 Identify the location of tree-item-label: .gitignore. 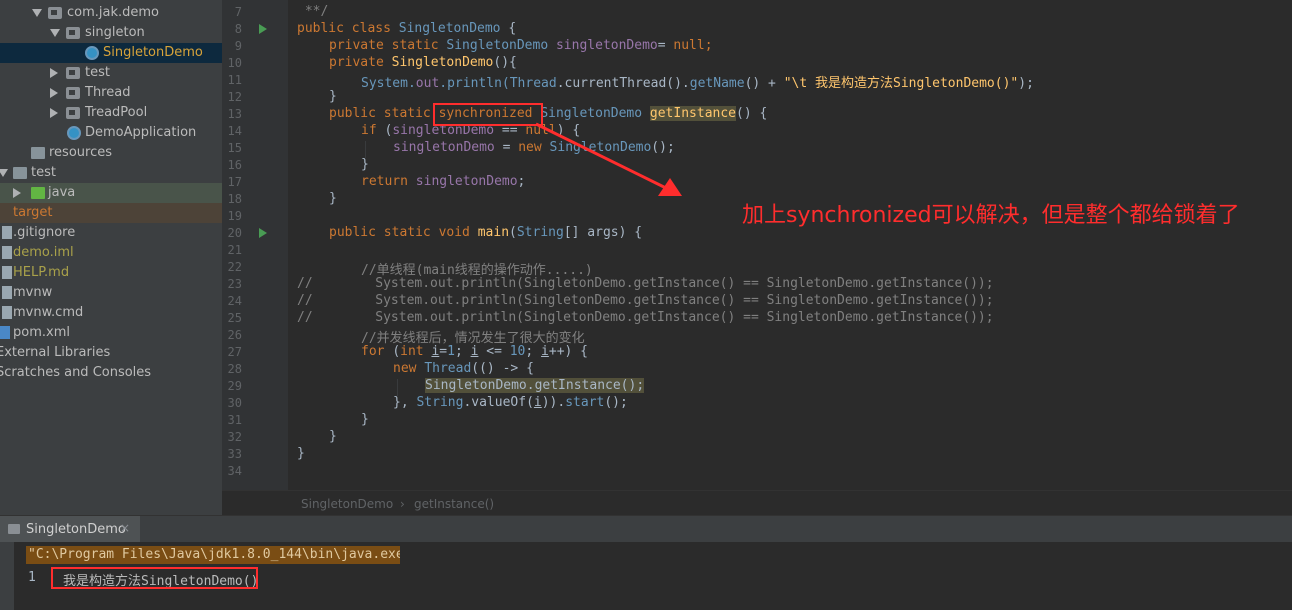
(44, 232).